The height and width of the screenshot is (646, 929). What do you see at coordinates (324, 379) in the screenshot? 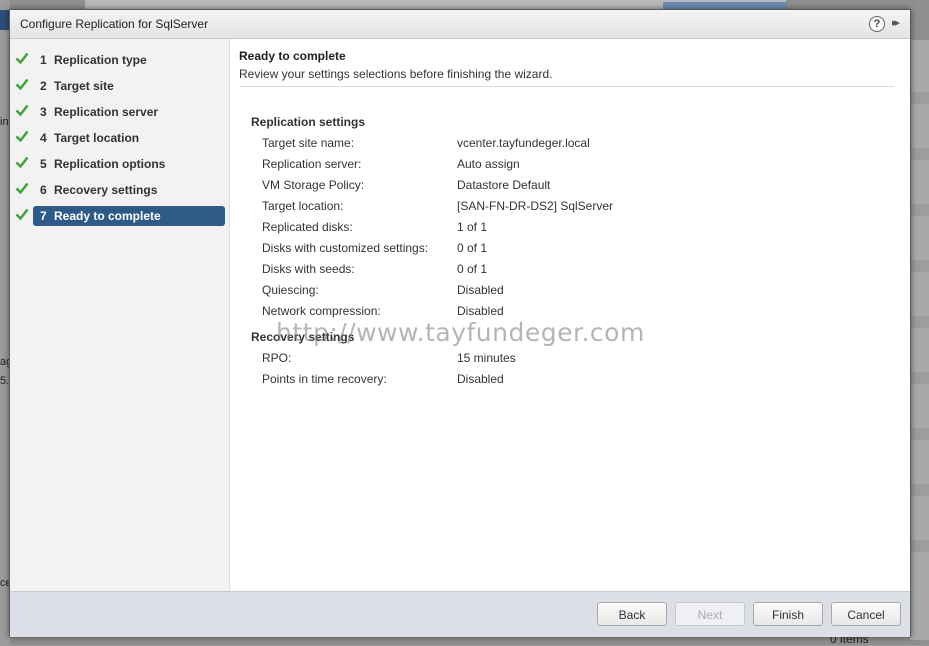
I see `setting-label: Points in time recovery:` at bounding box center [324, 379].